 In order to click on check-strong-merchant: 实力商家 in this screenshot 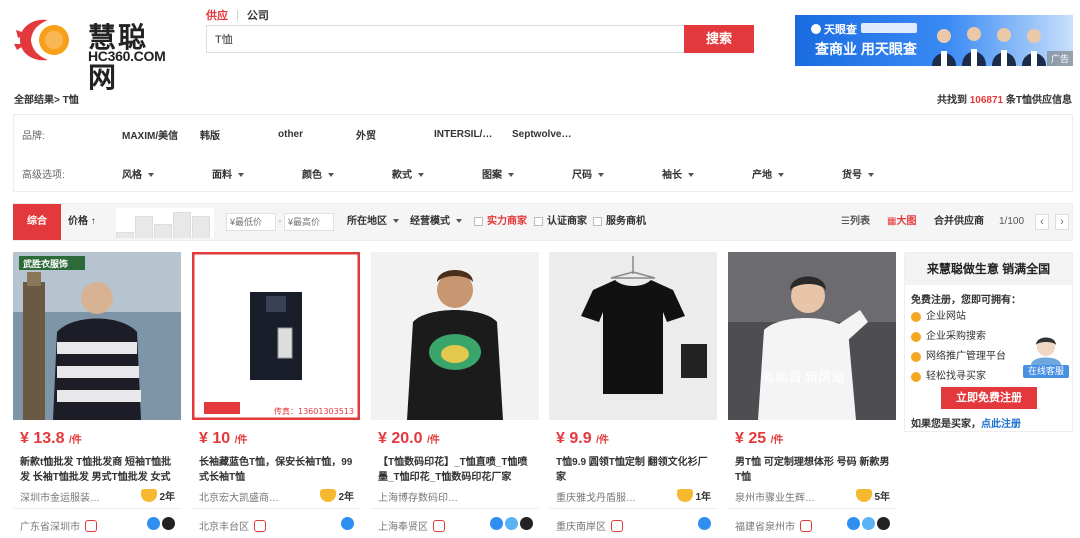, I will do `click(500, 222)`.